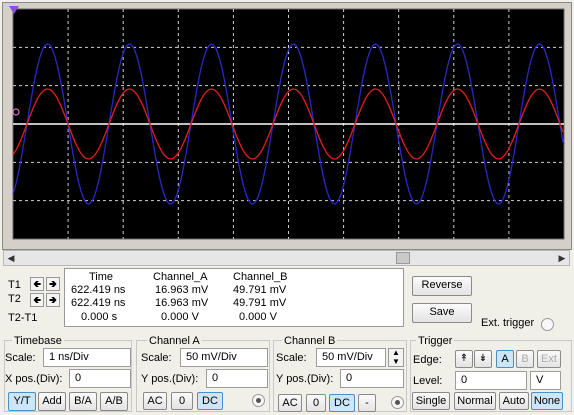 The width and height of the screenshot is (574, 415). Describe the element at coordinates (98, 290) in the screenshot. I see `t1-time: 622.419 ns` at that location.